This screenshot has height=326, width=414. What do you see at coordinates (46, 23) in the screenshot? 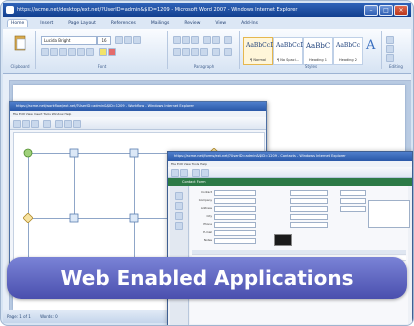
I see `tab-insert: Insert` at bounding box center [46, 23].